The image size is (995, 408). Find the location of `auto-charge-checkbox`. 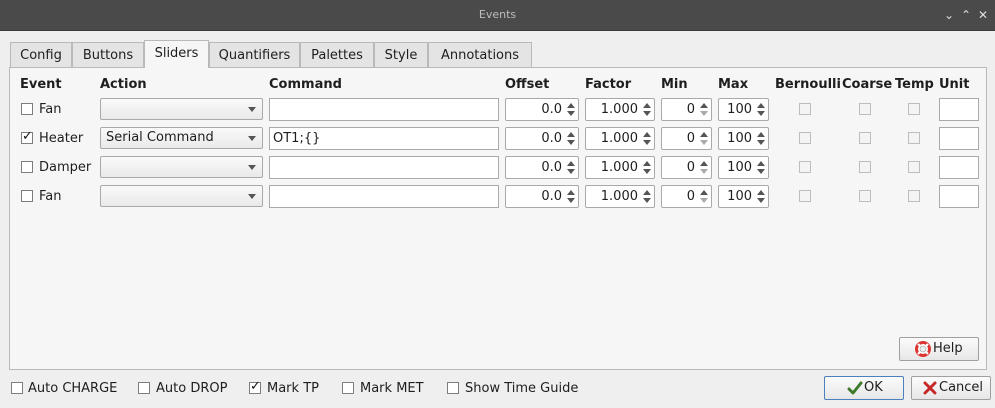

auto-charge-checkbox is located at coordinates (17, 388).